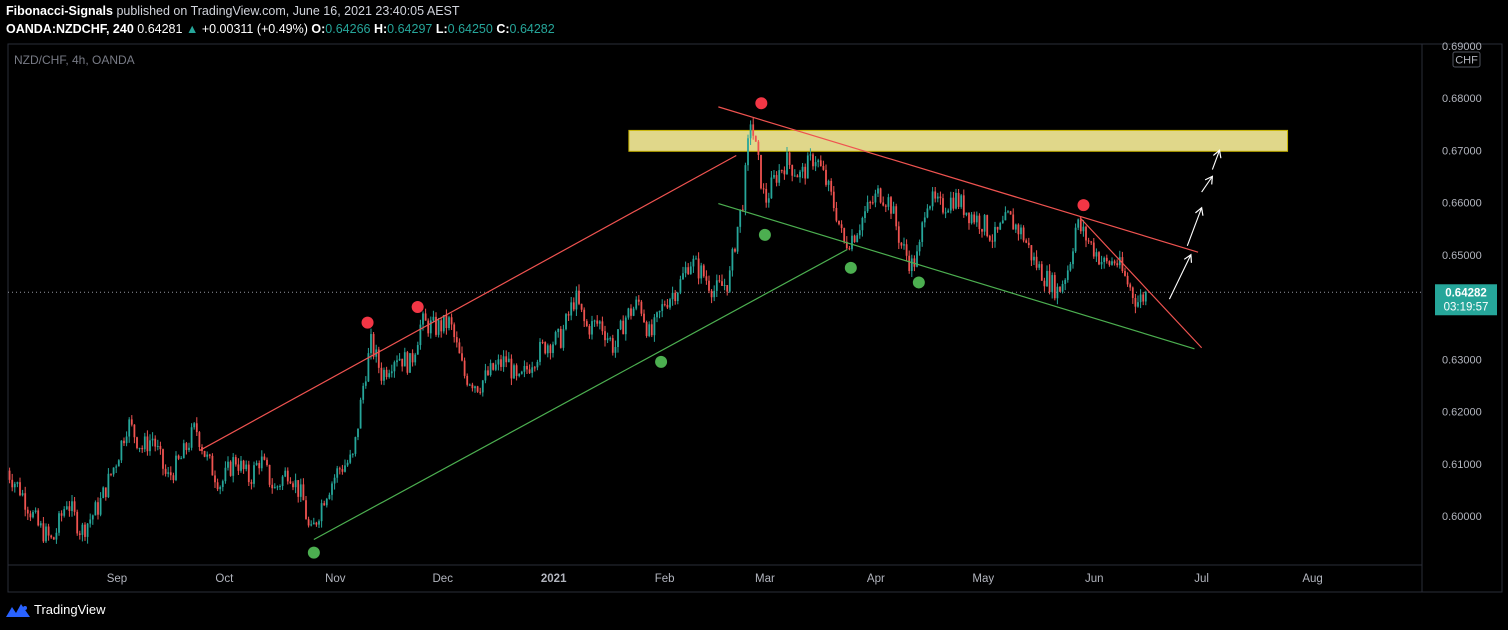  What do you see at coordinates (56, 609) in the screenshot?
I see `footer-brand: TradingView` at bounding box center [56, 609].